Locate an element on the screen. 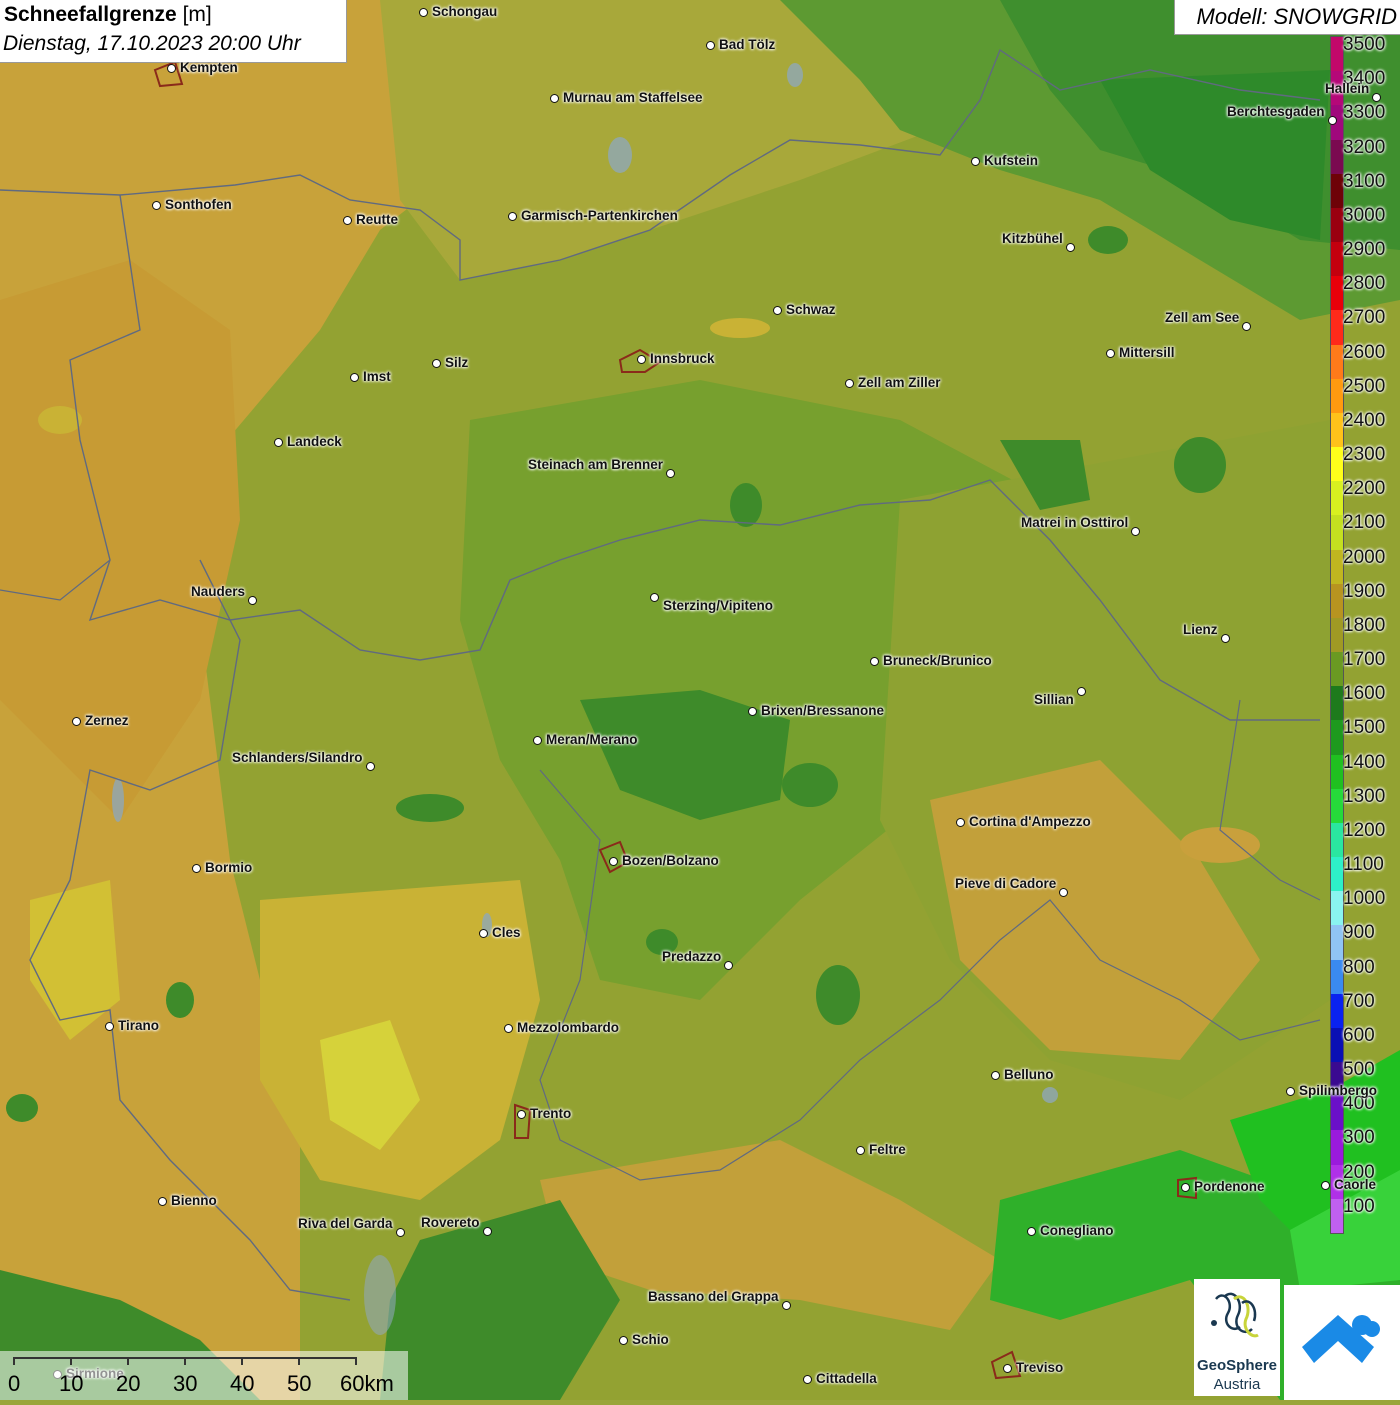 This screenshot has width=1400, height=1405. legend-label: 2600 is located at coordinates (1364, 352).